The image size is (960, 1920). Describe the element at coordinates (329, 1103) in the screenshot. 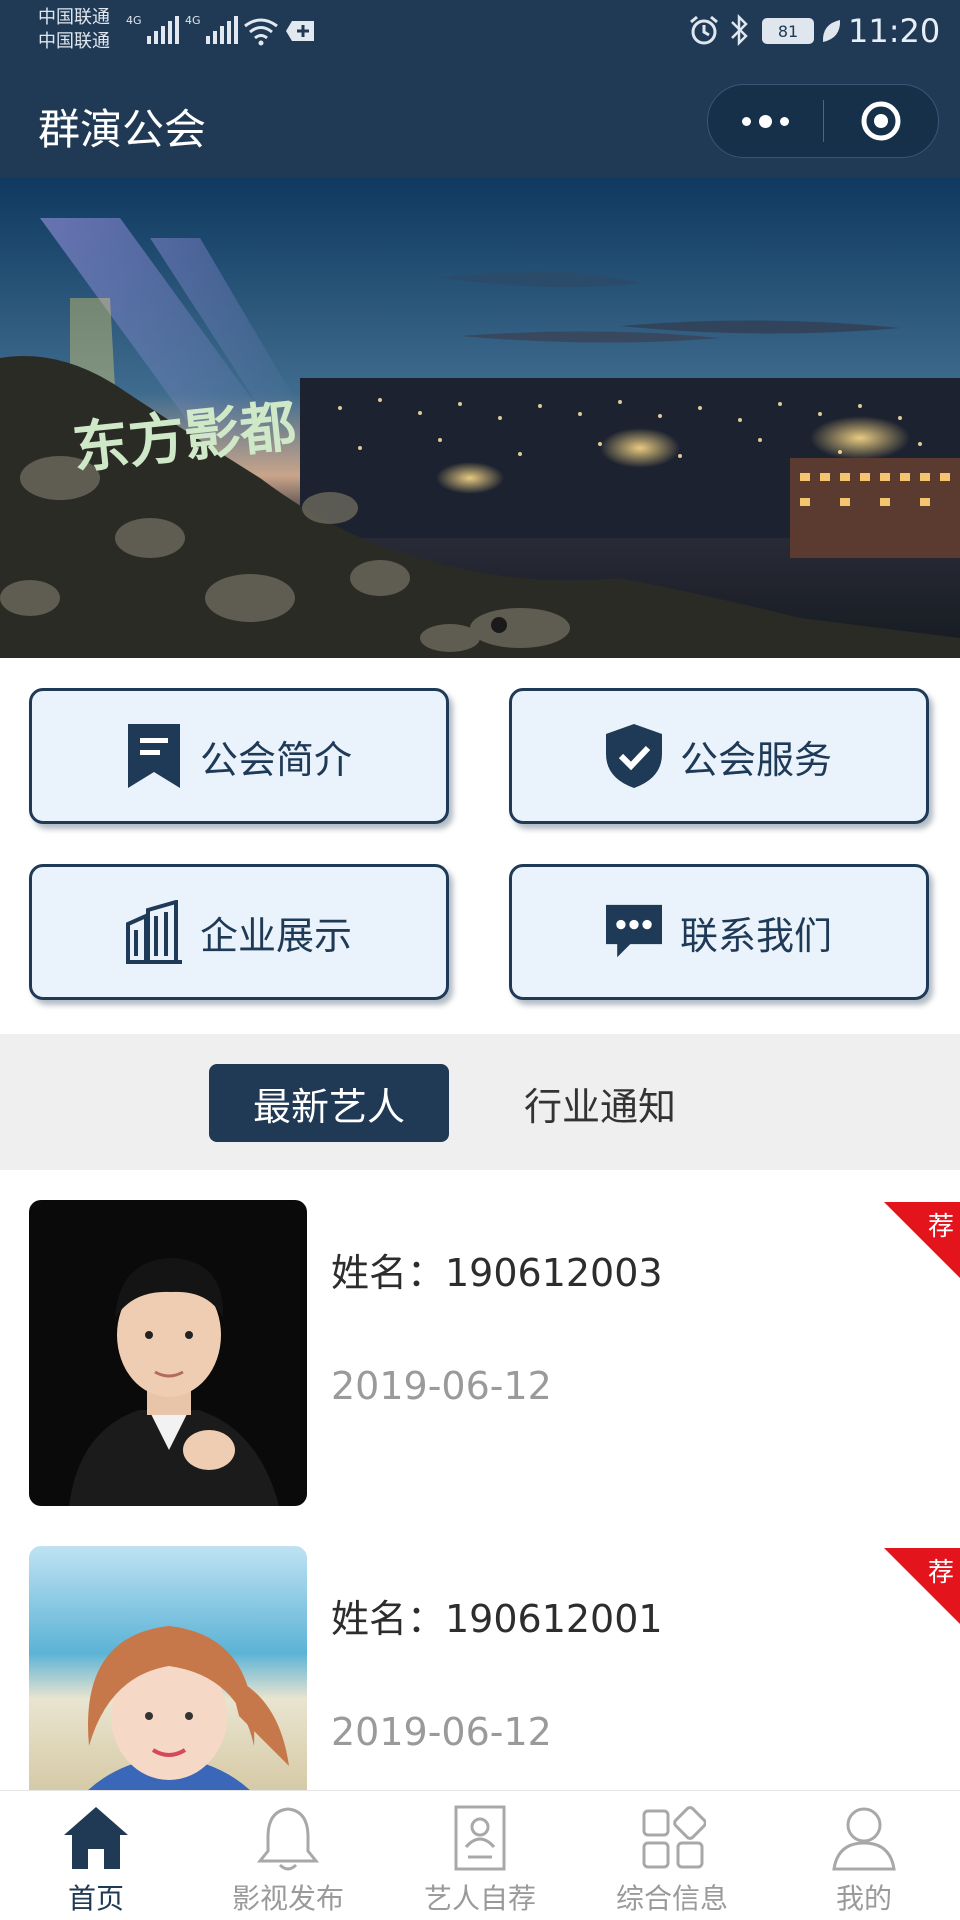

I see `tab-latest-artists: 最新艺人` at that location.